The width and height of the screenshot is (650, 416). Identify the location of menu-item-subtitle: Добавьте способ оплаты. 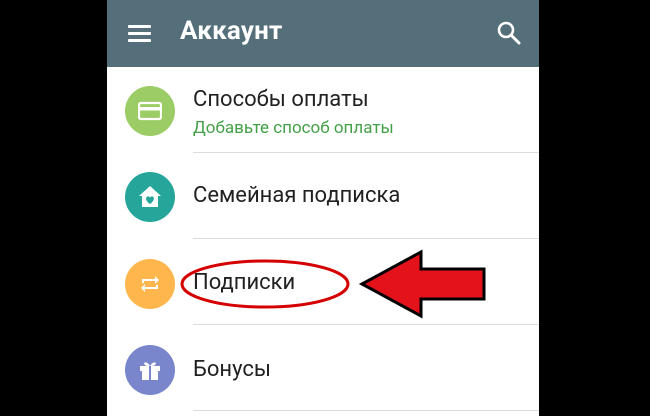
(293, 128).